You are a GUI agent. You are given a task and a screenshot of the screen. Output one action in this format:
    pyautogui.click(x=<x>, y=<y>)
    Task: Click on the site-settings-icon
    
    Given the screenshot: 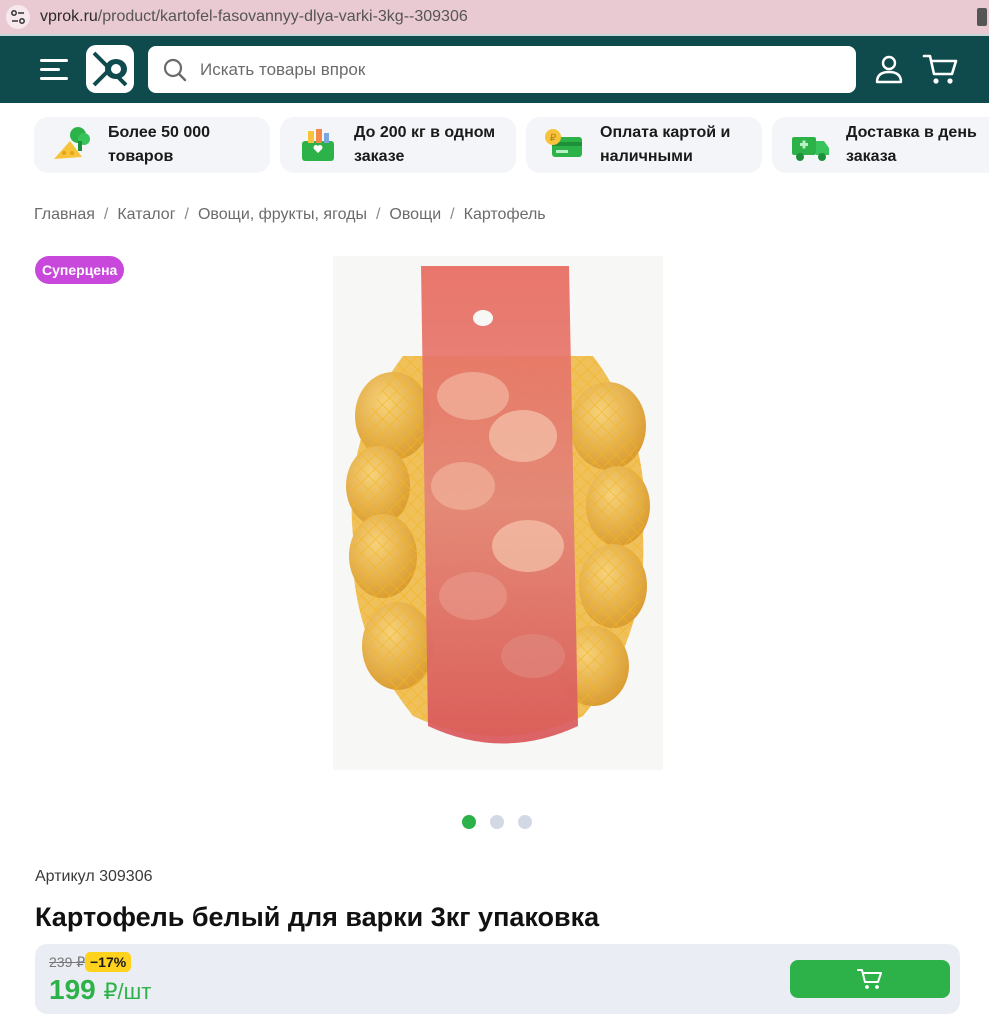 What is the action you would take?
    pyautogui.click(x=18, y=17)
    